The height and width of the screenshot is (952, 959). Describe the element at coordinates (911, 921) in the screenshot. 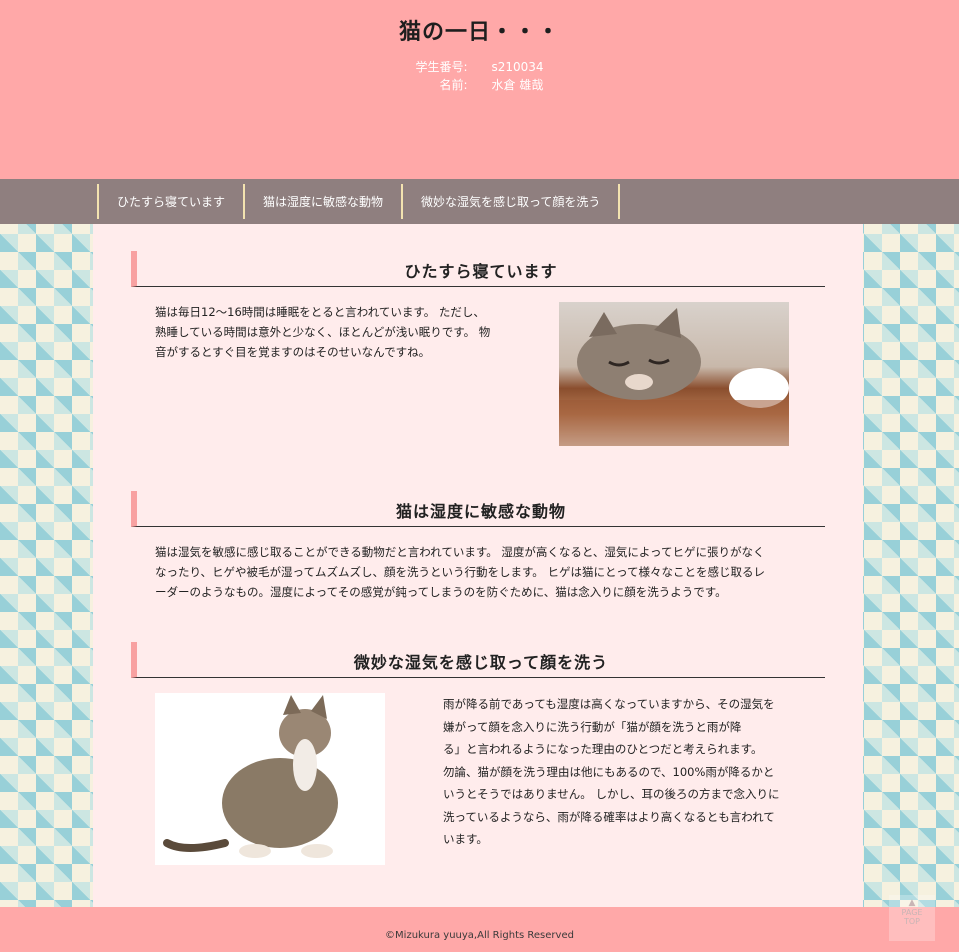

I see `page-top-label-2: TOP` at that location.